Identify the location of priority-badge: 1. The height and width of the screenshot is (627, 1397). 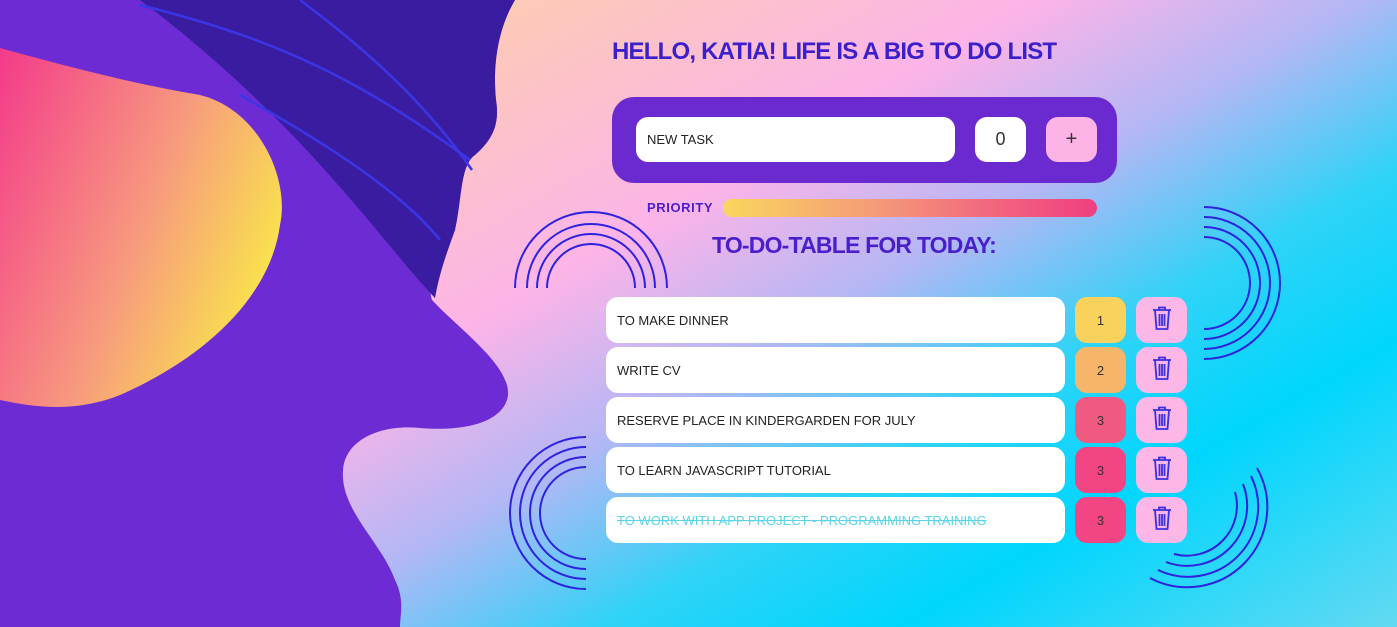
(1100, 320).